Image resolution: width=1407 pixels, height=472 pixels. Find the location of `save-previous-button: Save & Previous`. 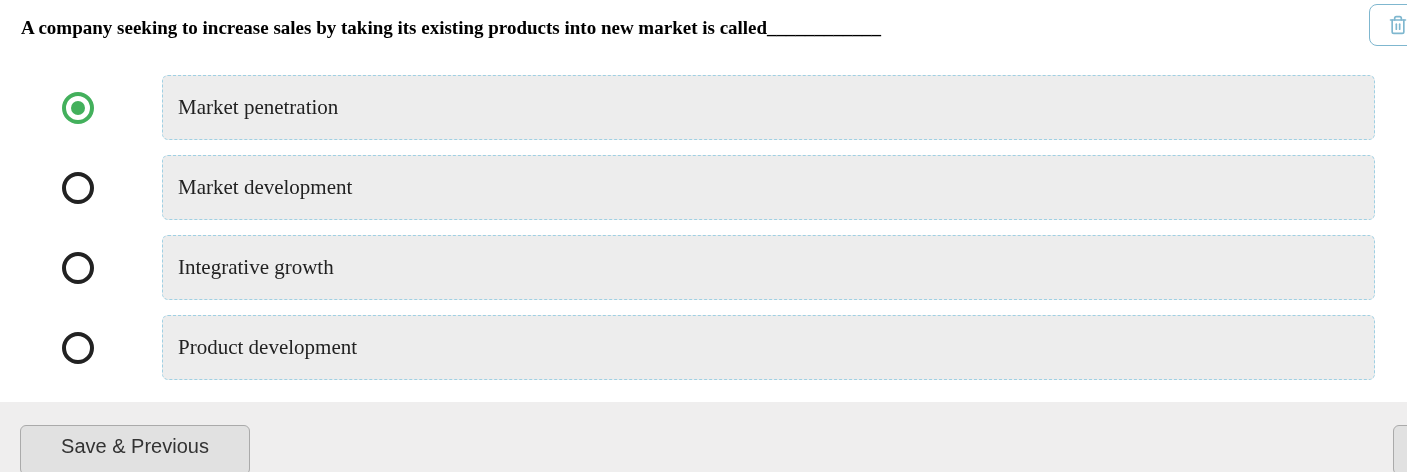

save-previous-button: Save & Previous is located at coordinates (135, 448).